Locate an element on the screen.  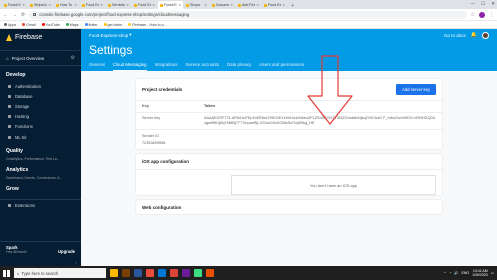
bookmark-item: Apps is located at coordinates (10, 25).